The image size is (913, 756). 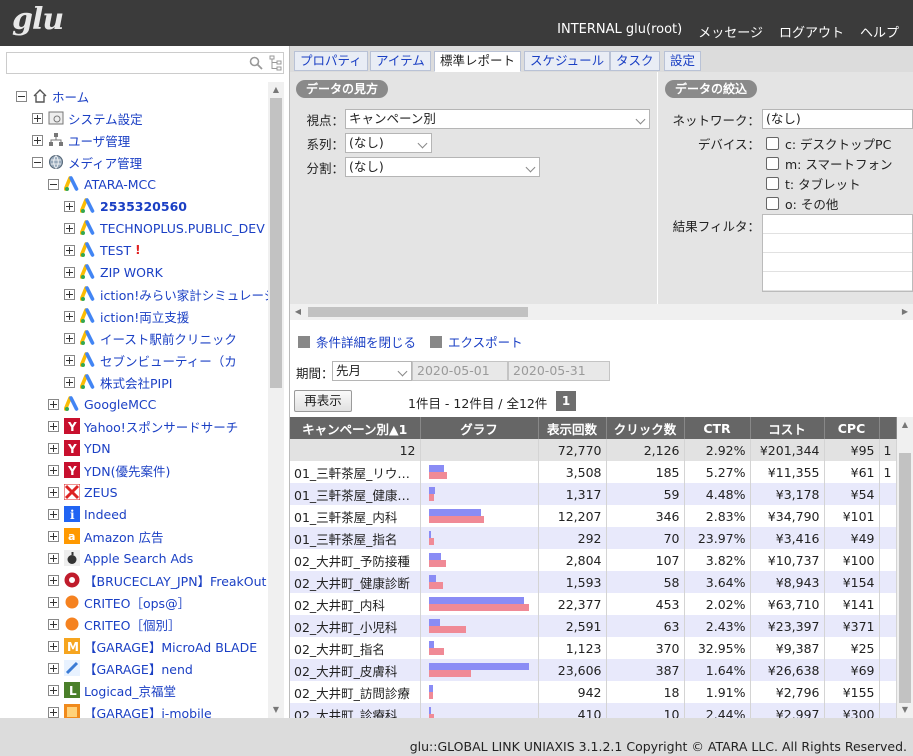 I want to click on device-option-other: o: その他, so click(x=802, y=203).